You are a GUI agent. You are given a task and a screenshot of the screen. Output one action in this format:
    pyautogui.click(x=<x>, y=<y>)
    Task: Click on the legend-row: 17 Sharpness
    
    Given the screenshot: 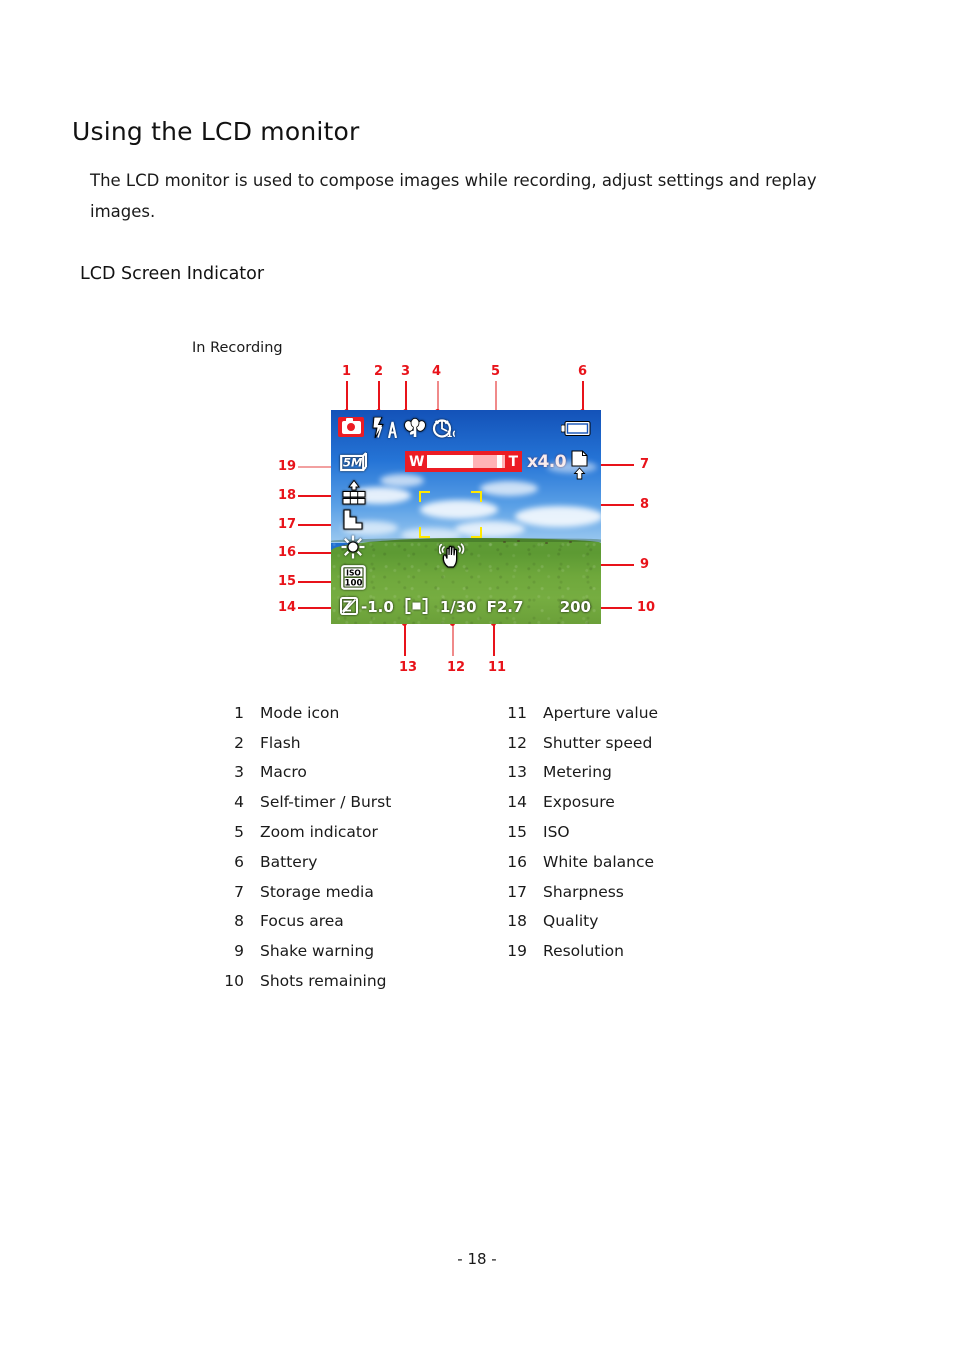 What is the action you would take?
    pyautogui.click(x=581, y=892)
    